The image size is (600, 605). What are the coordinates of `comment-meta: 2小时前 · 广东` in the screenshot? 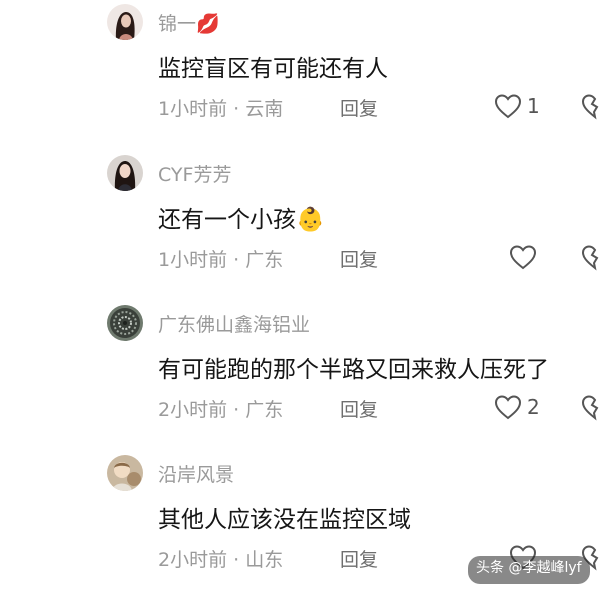 It's located at (220, 408).